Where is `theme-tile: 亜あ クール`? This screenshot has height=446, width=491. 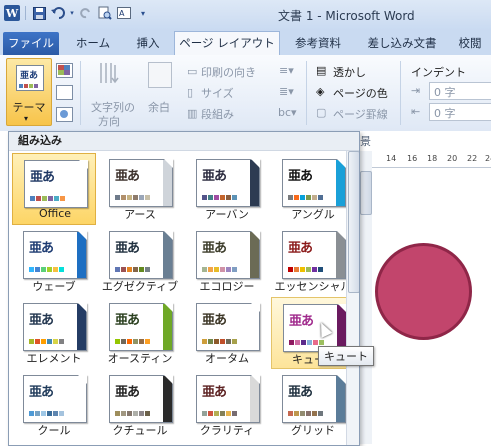 theme-tile: 亜あ クール is located at coordinates (54, 405).